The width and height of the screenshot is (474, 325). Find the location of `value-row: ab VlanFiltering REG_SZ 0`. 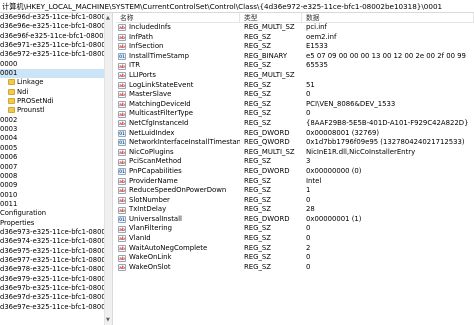

value-row: ab VlanFiltering REG_SZ 0 is located at coordinates (295, 229).